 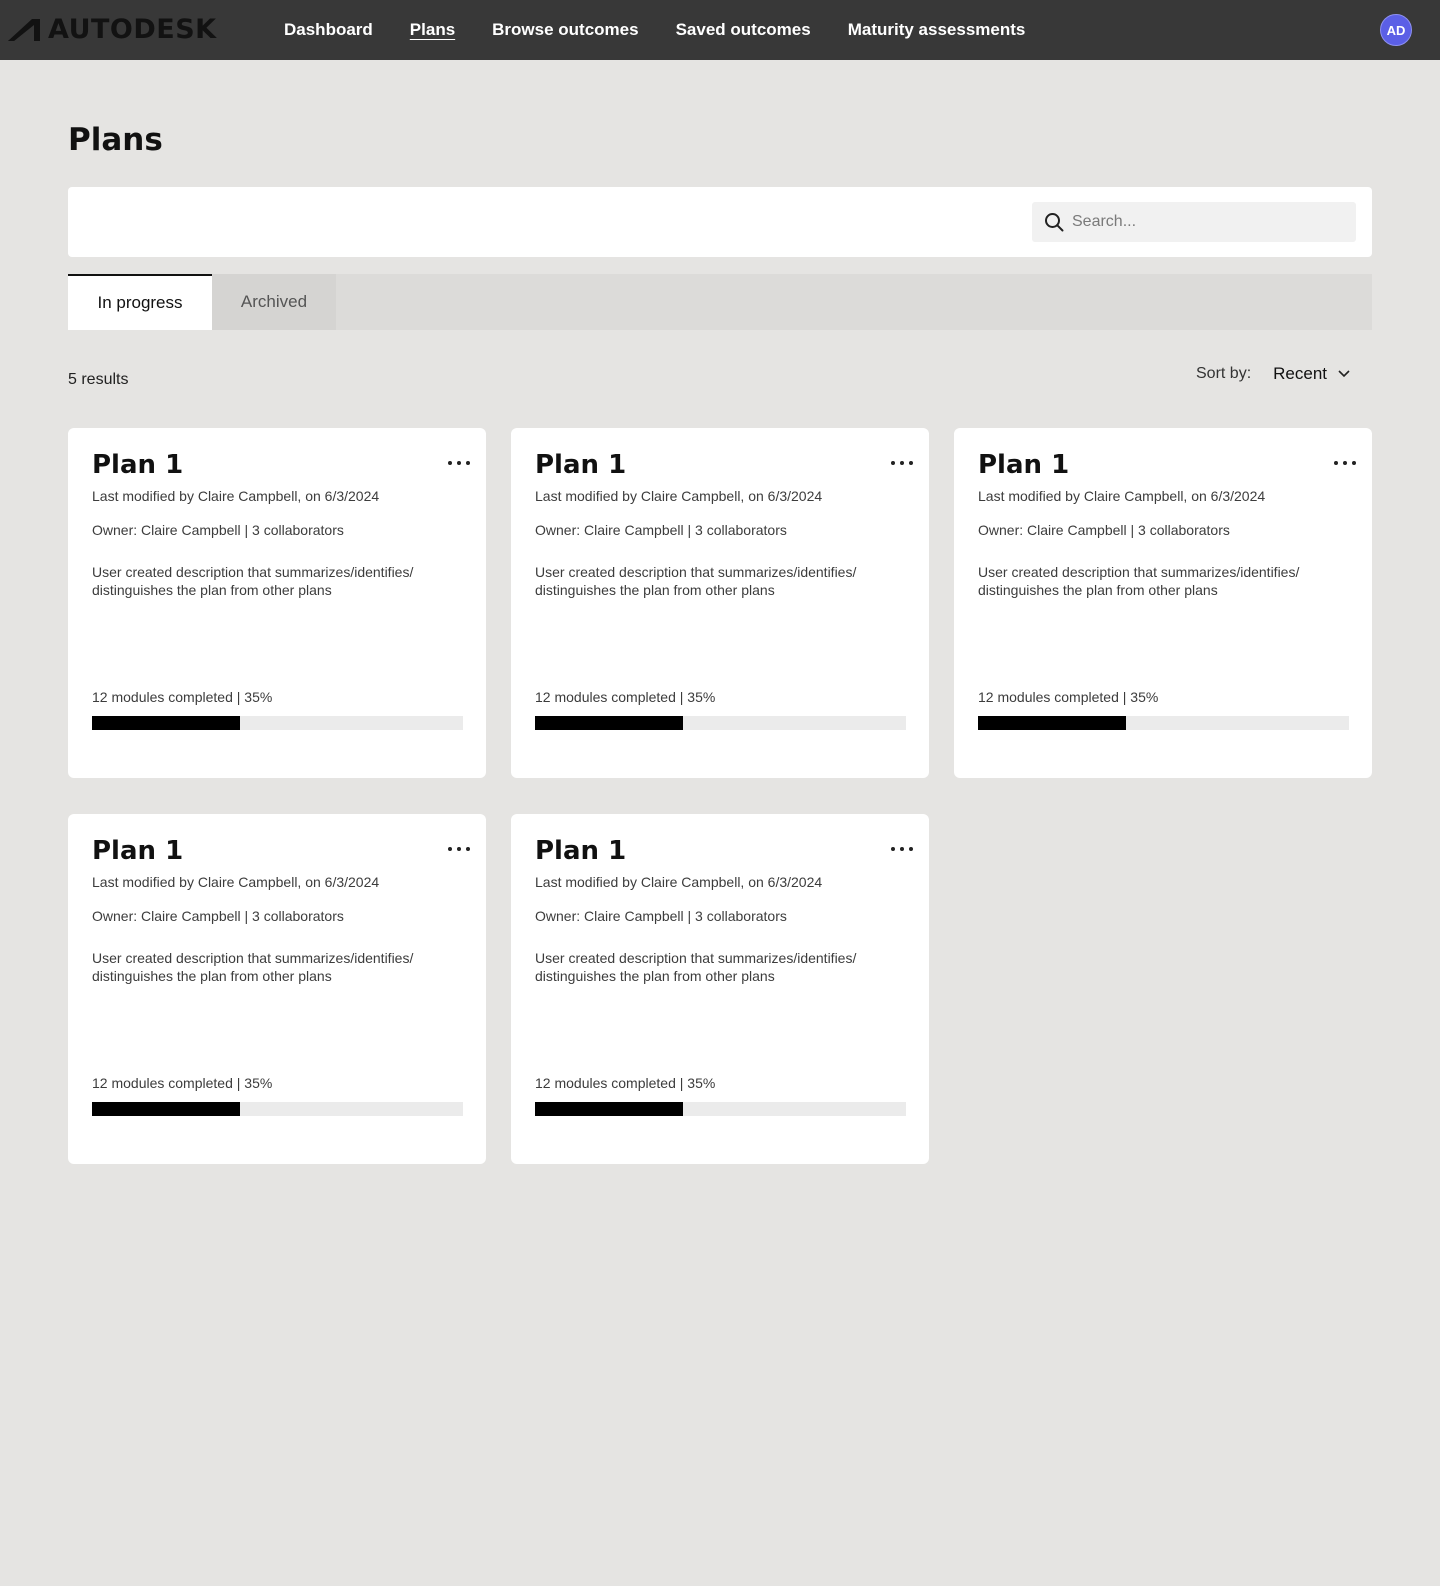 I want to click on search-input, so click(x=1202, y=222).